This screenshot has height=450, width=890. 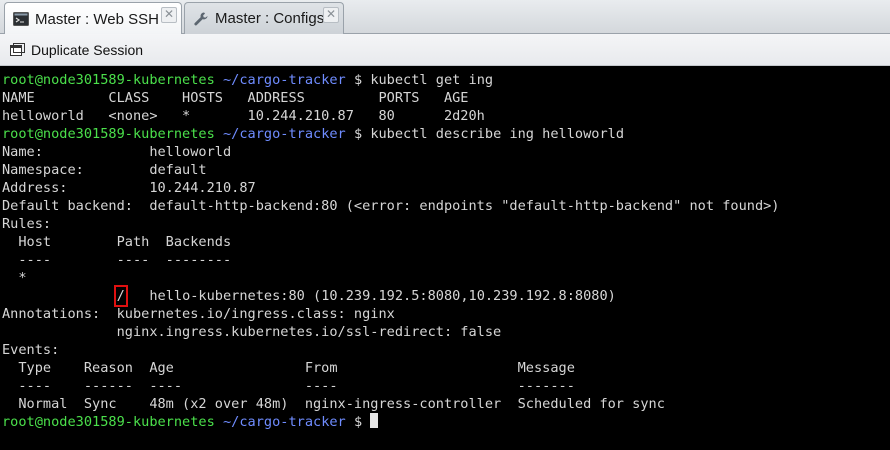 What do you see at coordinates (497, 134) in the screenshot?
I see `command-text: kubectl describe ing helloworld` at bounding box center [497, 134].